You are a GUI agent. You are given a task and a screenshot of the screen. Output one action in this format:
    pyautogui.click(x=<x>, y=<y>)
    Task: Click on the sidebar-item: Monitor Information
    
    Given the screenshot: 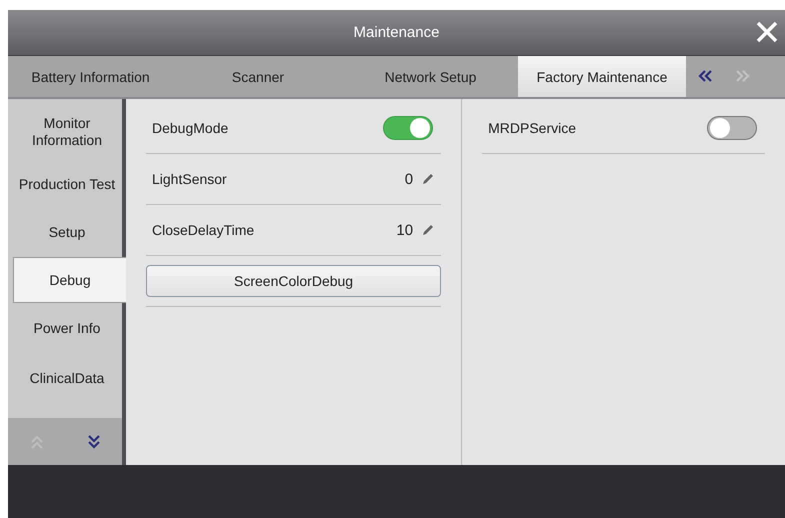 What is the action you would take?
    pyautogui.click(x=67, y=132)
    